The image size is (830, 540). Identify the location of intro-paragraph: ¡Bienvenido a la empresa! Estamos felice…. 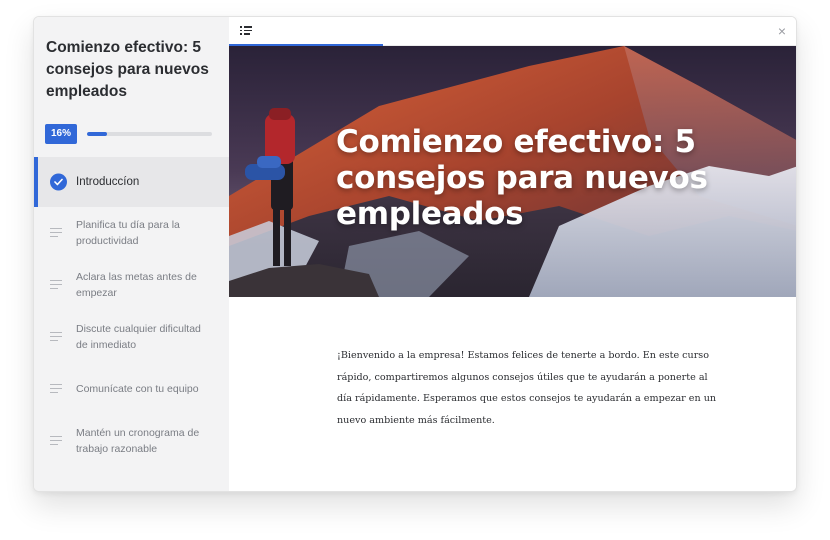
(527, 388).